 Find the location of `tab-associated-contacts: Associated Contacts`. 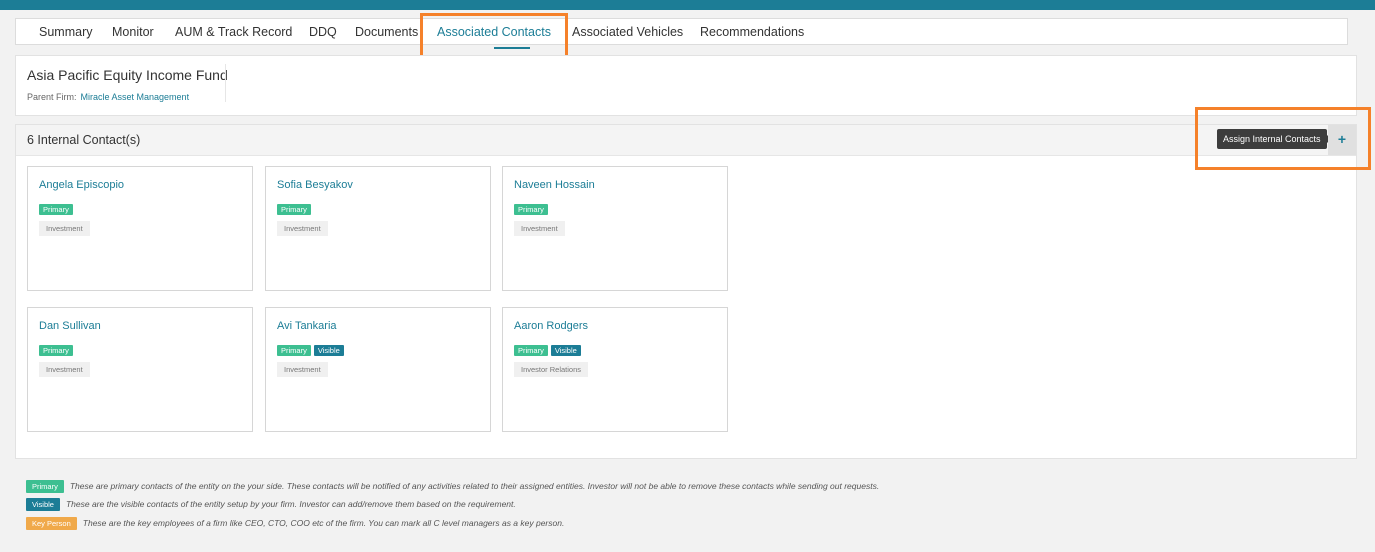

tab-associated-contacts: Associated Contacts is located at coordinates (494, 34).